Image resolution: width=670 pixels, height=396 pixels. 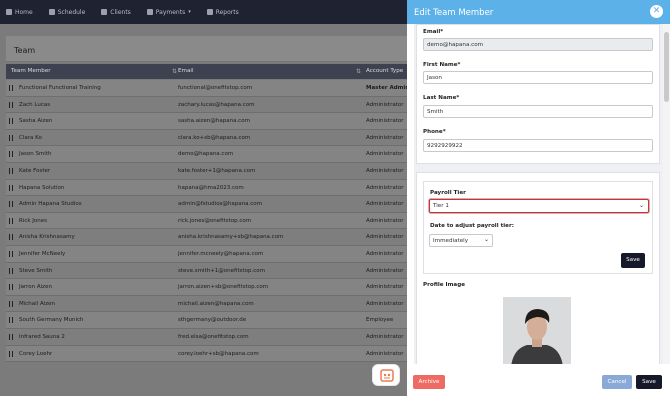 I want to click on team-member-name: Admin Hapana Studios, so click(x=50, y=204).